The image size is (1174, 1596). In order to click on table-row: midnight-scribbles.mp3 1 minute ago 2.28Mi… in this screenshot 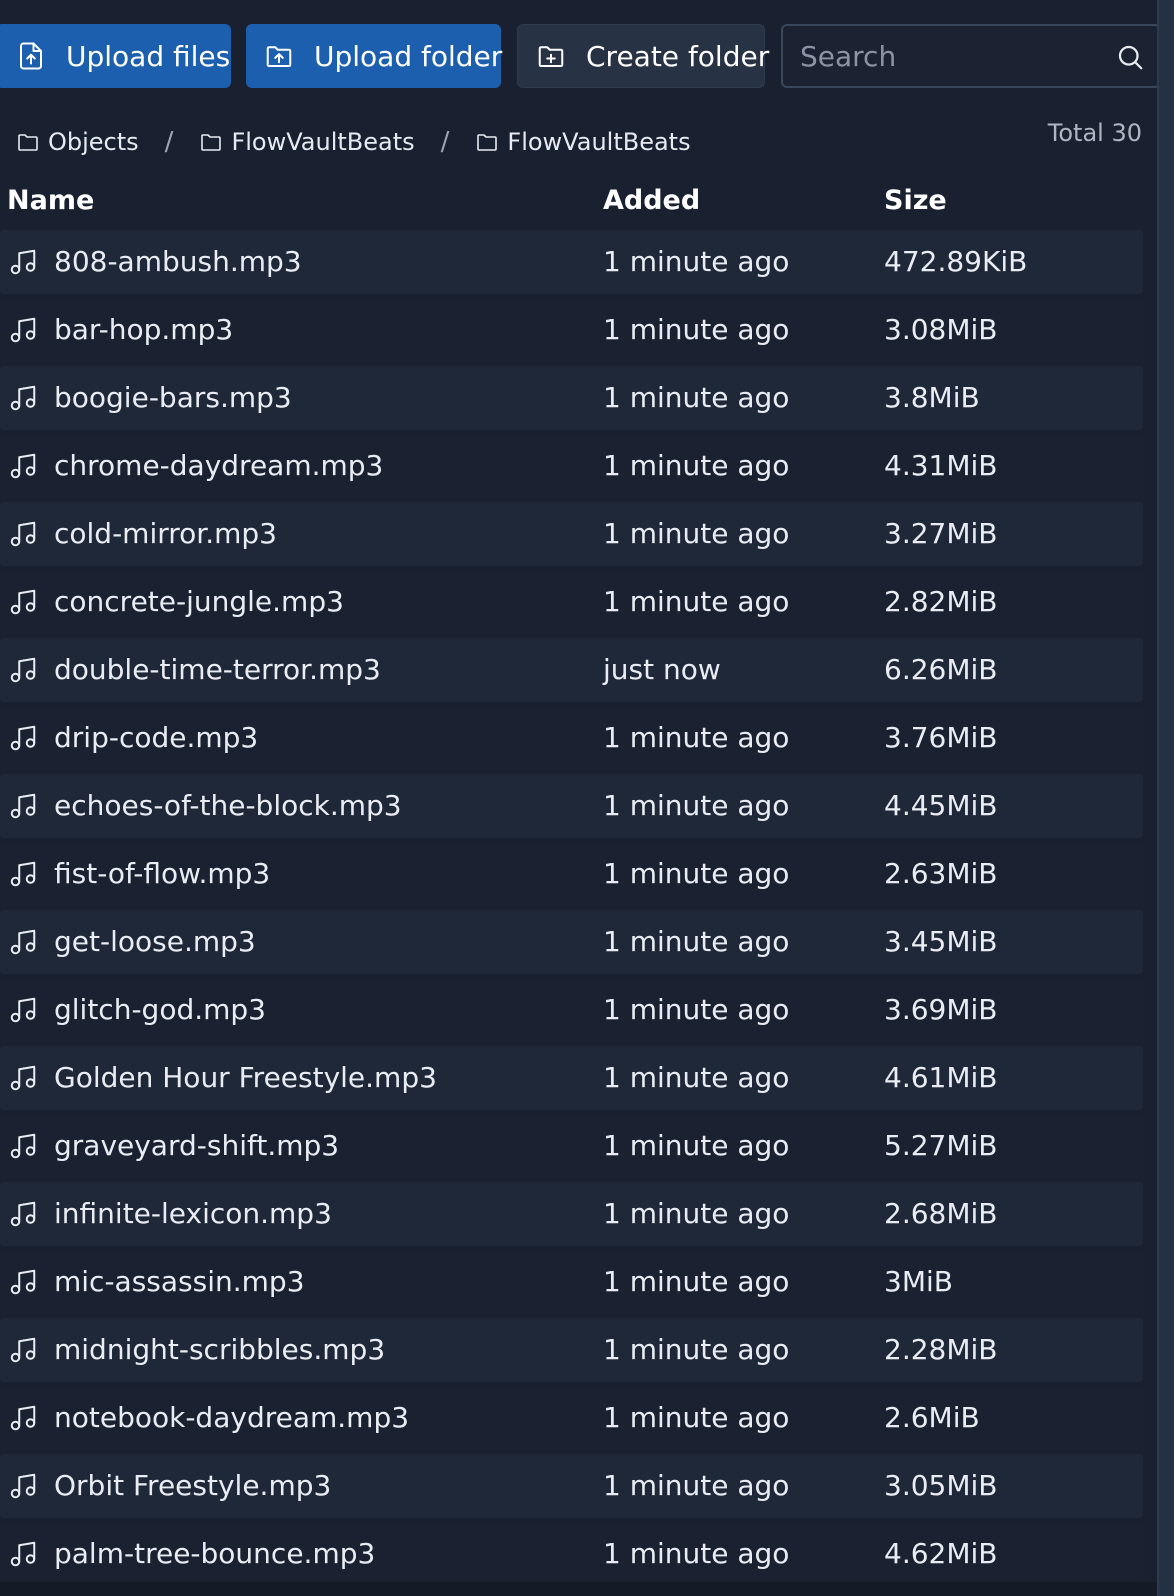, I will do `click(571, 1350)`.